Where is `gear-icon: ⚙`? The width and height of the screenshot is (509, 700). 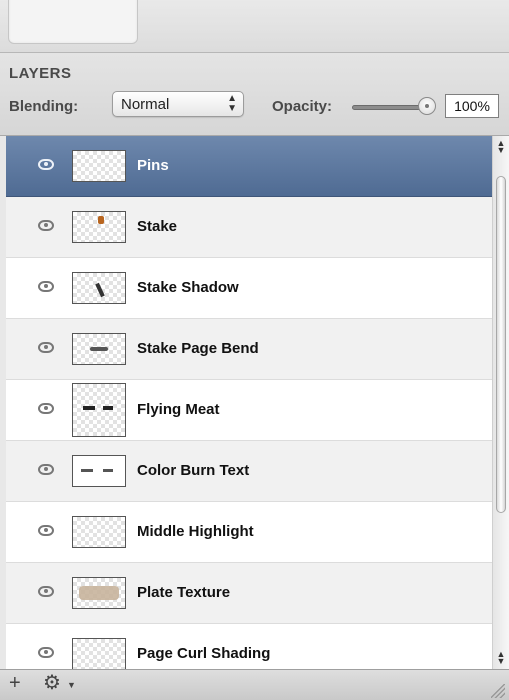
gear-icon: ⚙ is located at coordinates (52, 683).